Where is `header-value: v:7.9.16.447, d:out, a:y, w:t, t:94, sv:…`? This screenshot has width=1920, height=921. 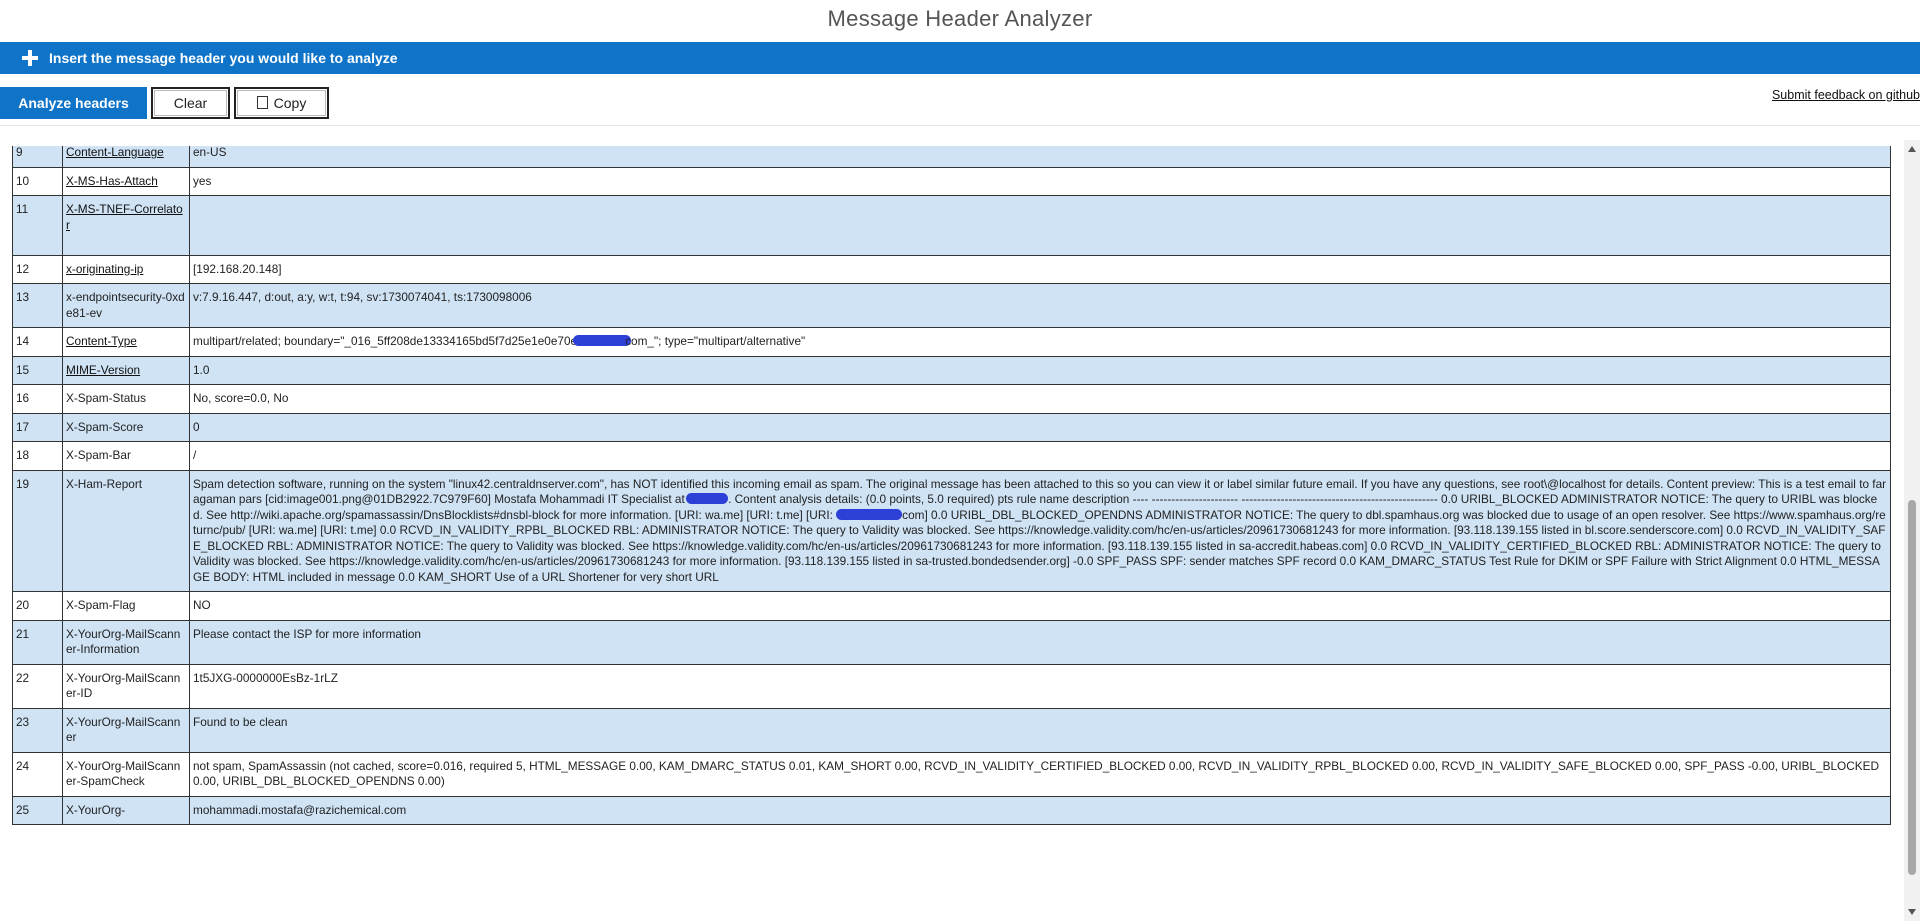
header-value: v:7.9.16.447, d:out, a:y, w:t, t:94, sv:… is located at coordinates (1040, 305).